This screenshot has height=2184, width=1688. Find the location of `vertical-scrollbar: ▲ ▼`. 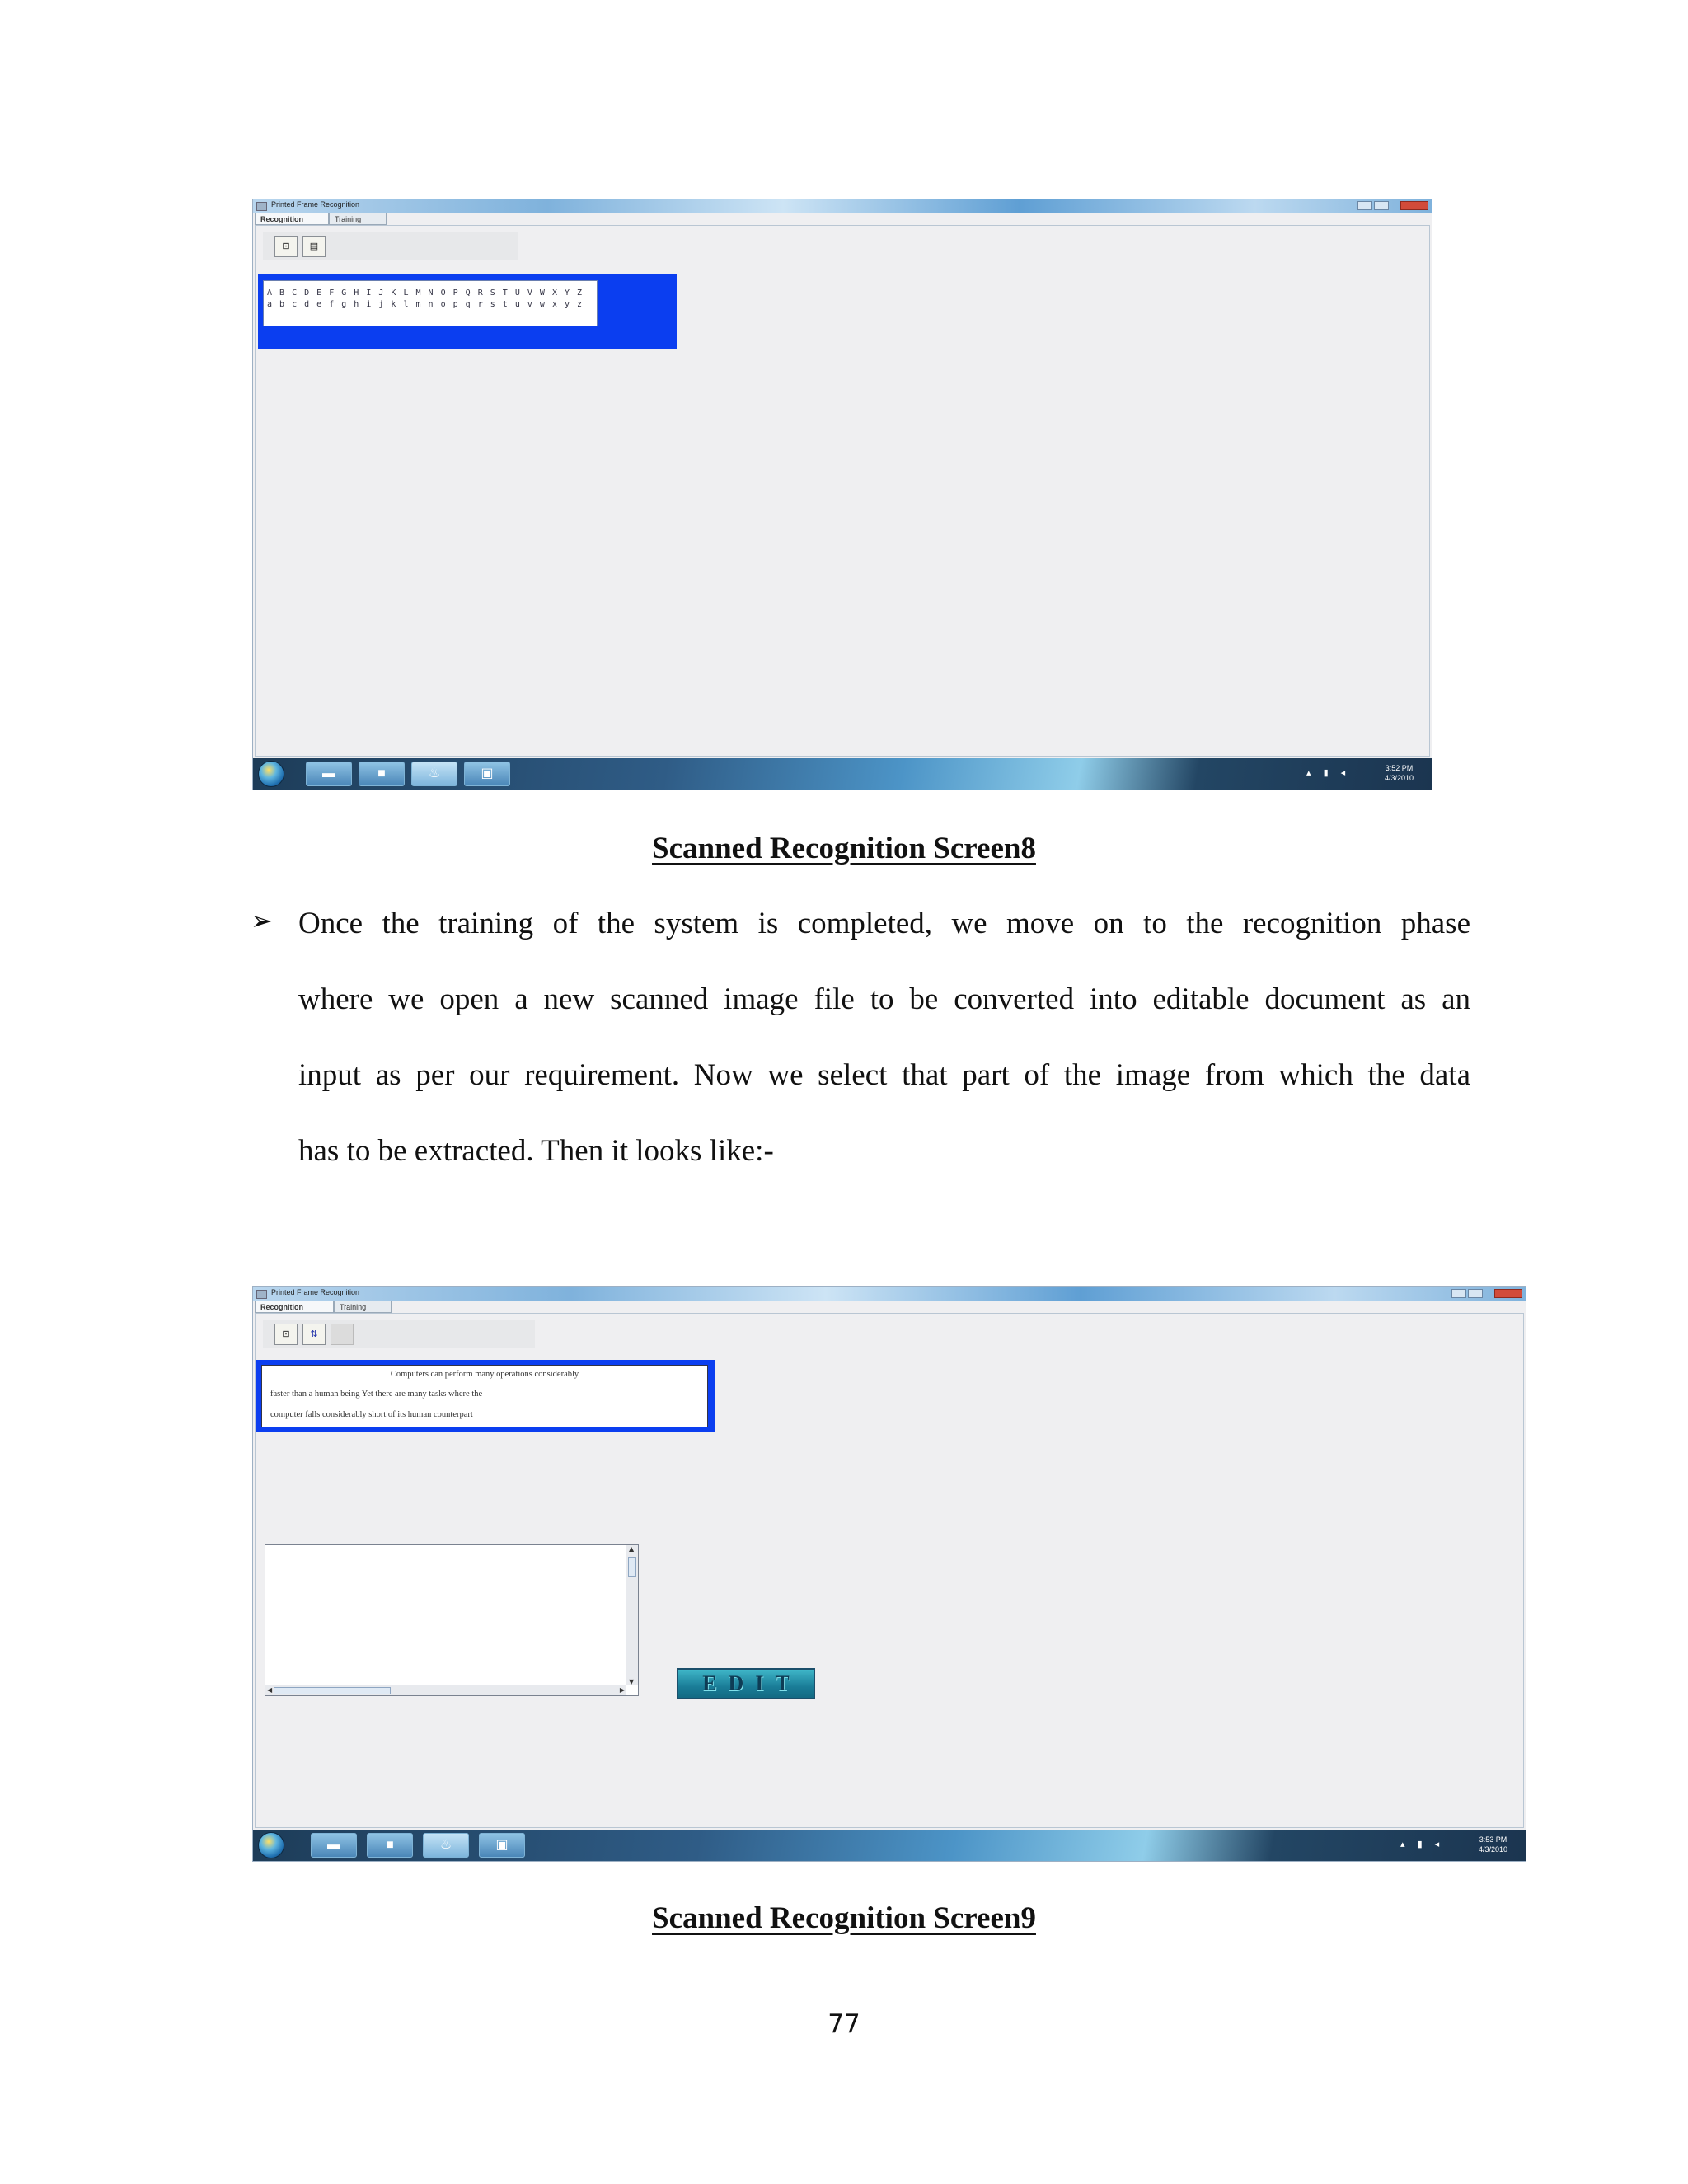

vertical-scrollbar: ▲ ▼ is located at coordinates (632, 1615).